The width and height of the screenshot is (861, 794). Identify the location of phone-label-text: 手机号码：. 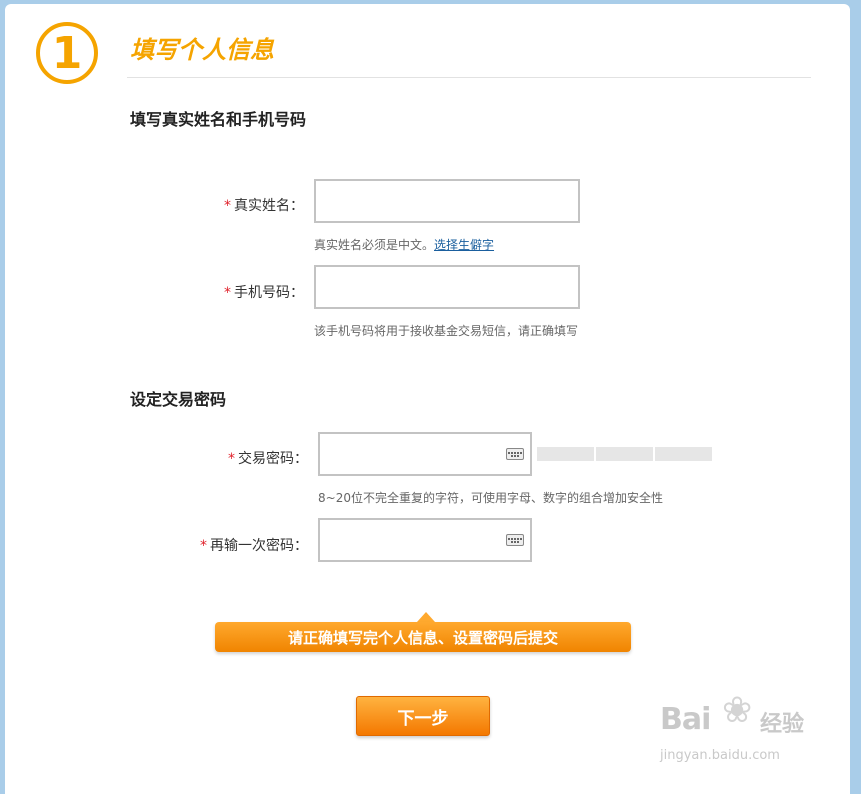
(269, 293).